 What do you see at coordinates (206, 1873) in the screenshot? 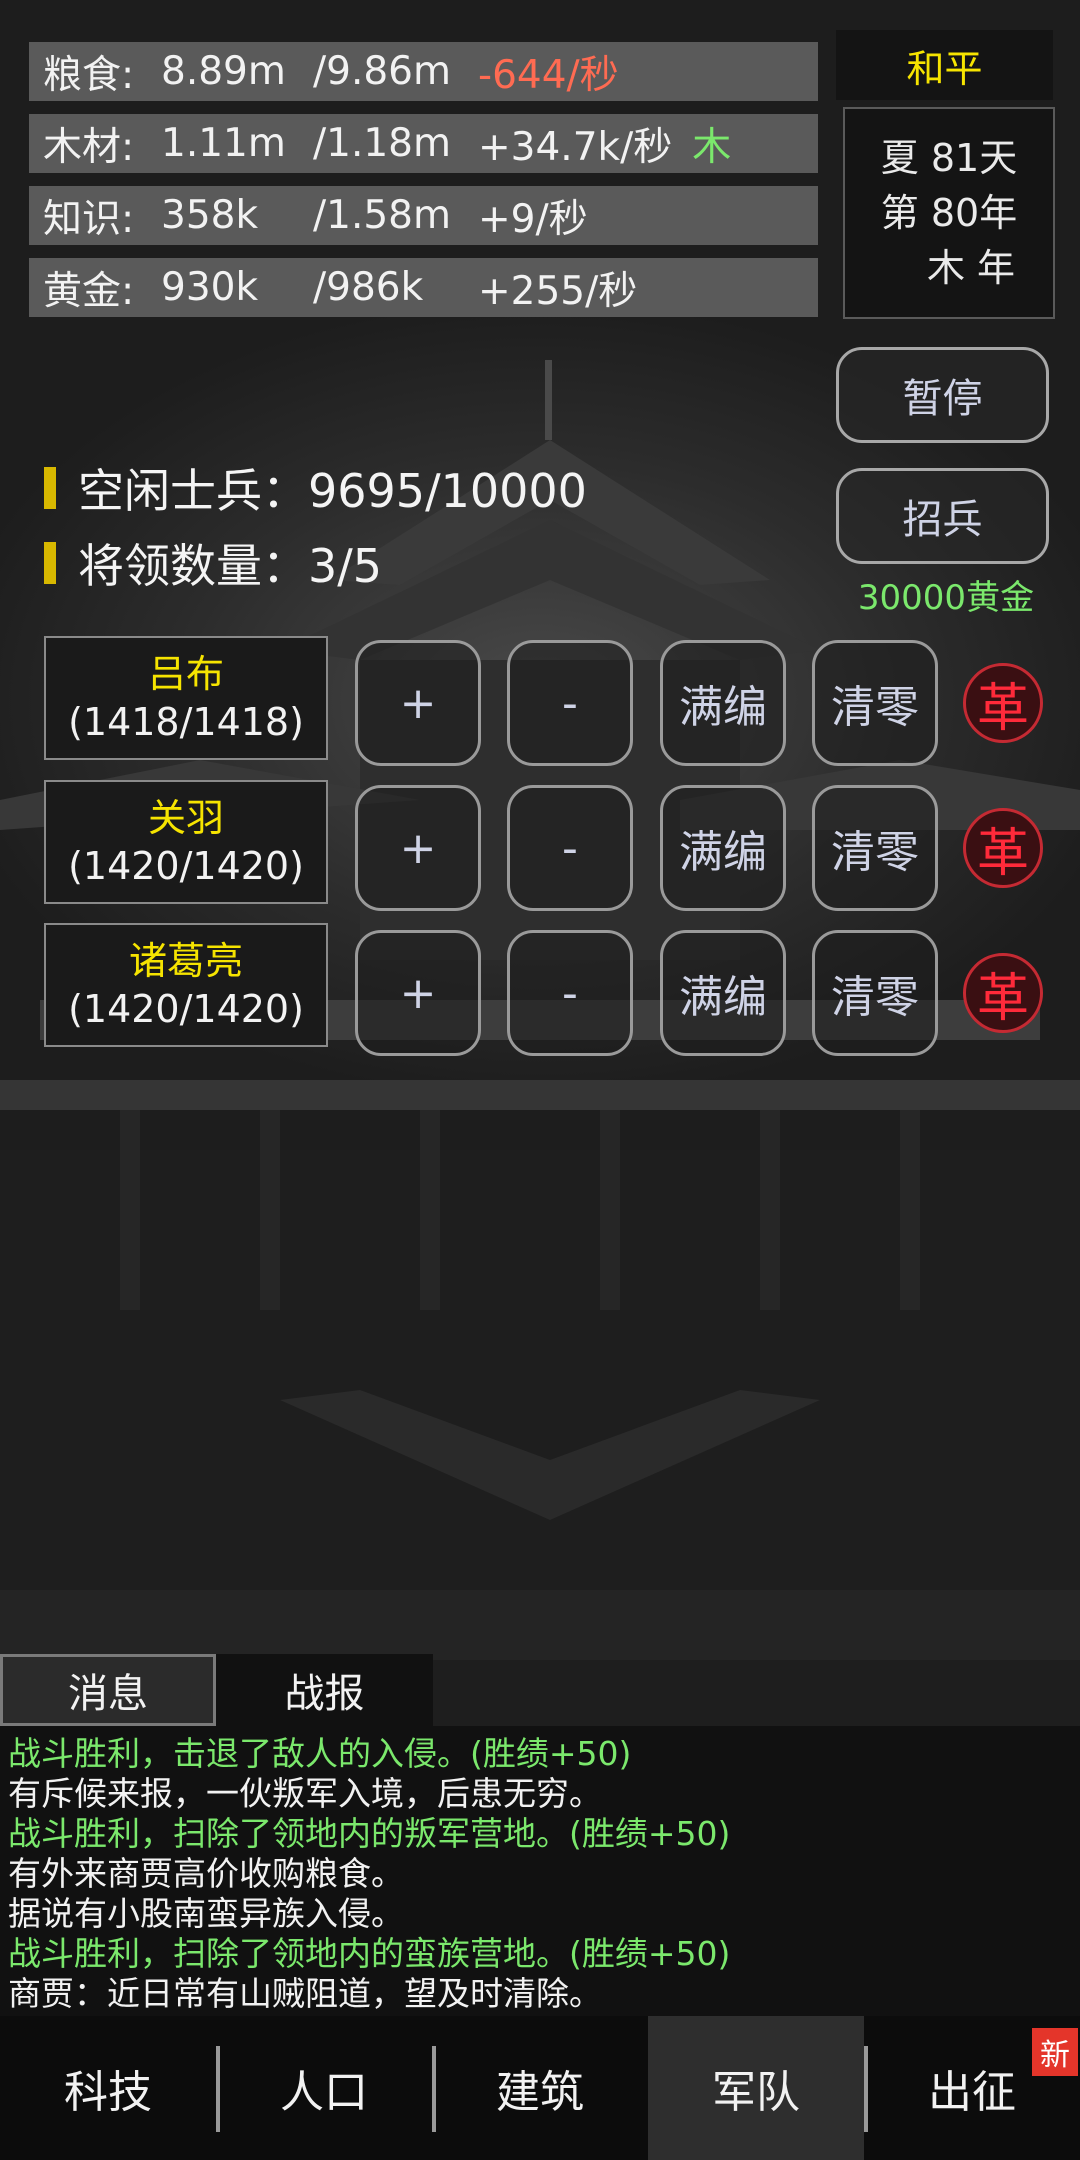
I see `log-entry: 有外来商贾高价收购粮食。` at bounding box center [206, 1873].